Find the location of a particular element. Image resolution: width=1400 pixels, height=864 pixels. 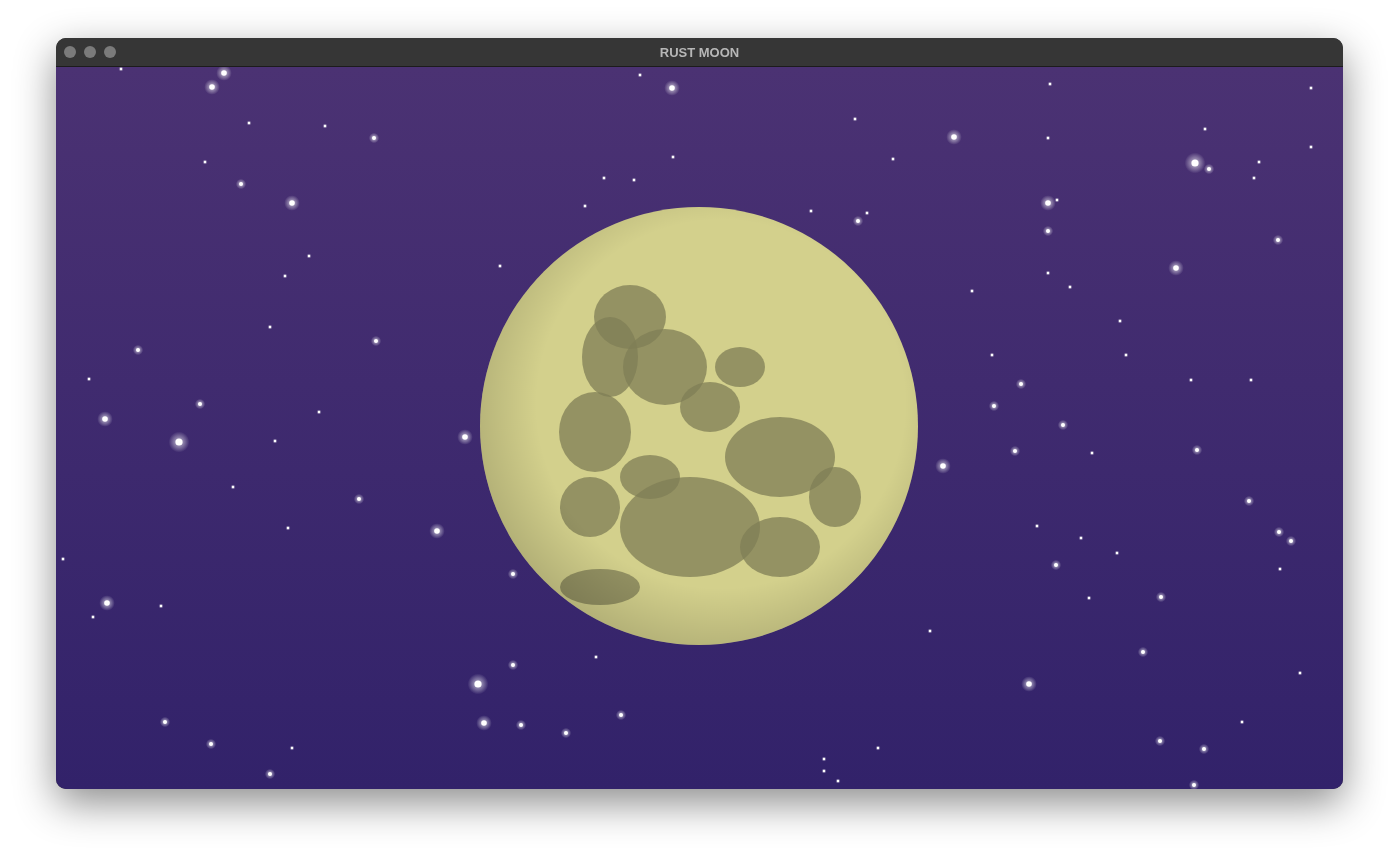

close-button is located at coordinates (70, 52).